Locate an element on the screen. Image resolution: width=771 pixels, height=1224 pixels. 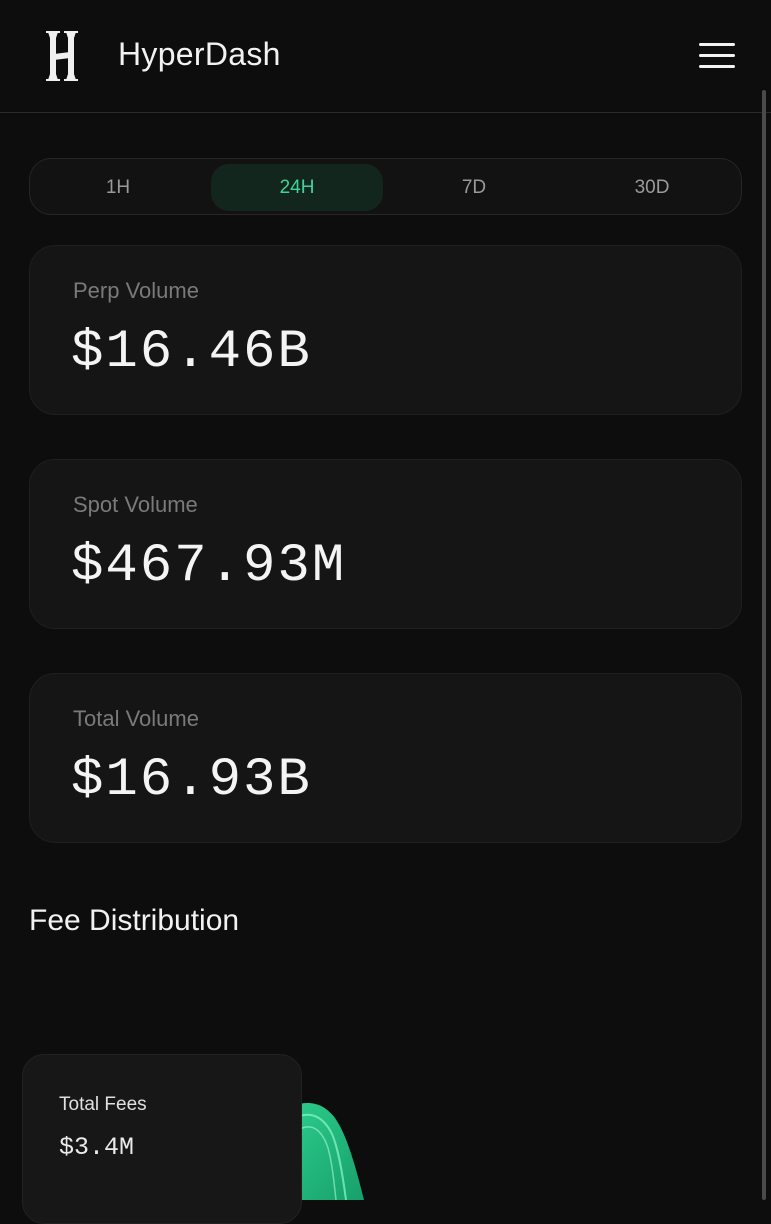
tab-1h: 1H is located at coordinates (118, 187).